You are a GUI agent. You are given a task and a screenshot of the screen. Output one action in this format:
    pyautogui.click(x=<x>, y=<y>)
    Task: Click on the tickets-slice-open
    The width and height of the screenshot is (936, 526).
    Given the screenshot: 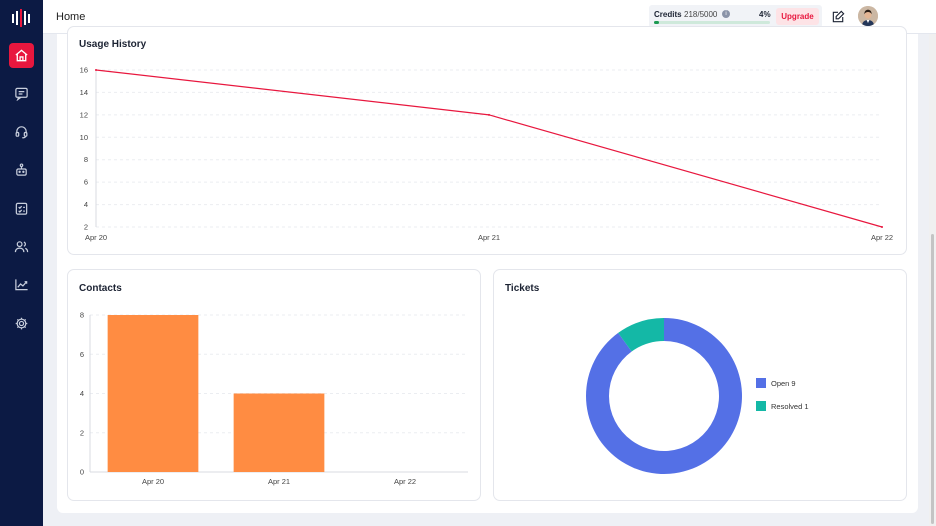 What is the action you would take?
    pyautogui.click(x=664, y=396)
    